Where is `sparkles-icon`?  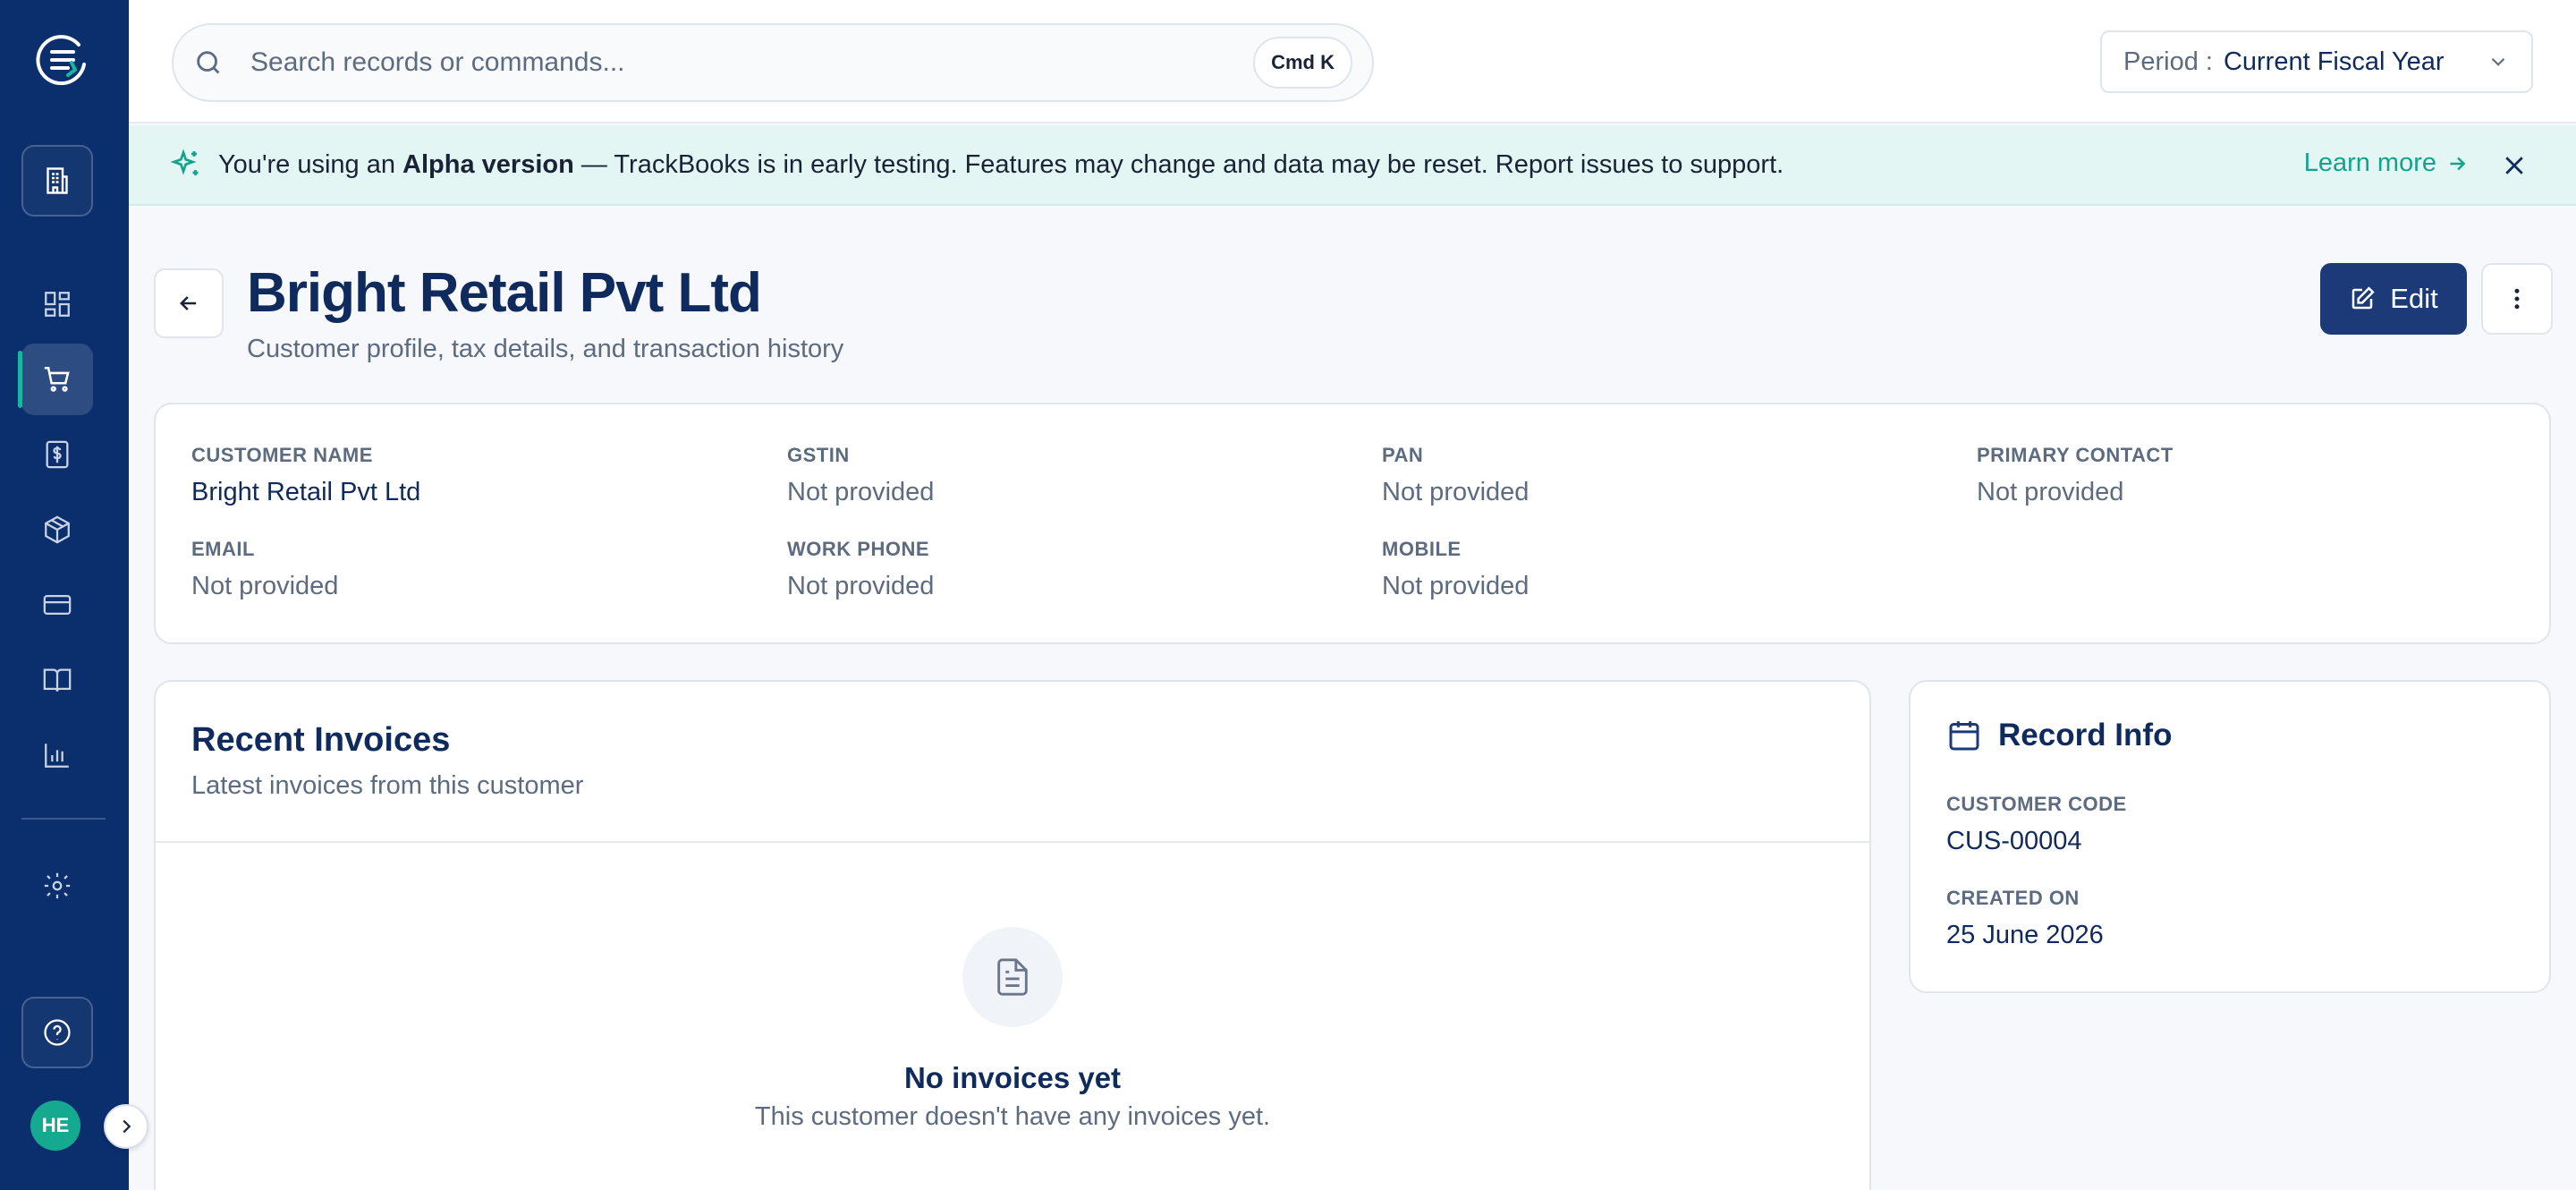
sparkles-icon is located at coordinates (184, 162).